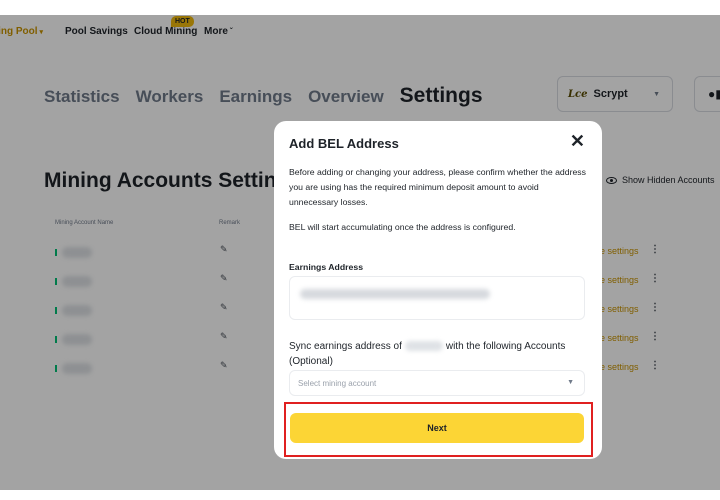 Image resolution: width=720 pixels, height=500 pixels. Describe the element at coordinates (344, 143) in the screenshot. I see `modal-title: Add BEL Address` at that location.